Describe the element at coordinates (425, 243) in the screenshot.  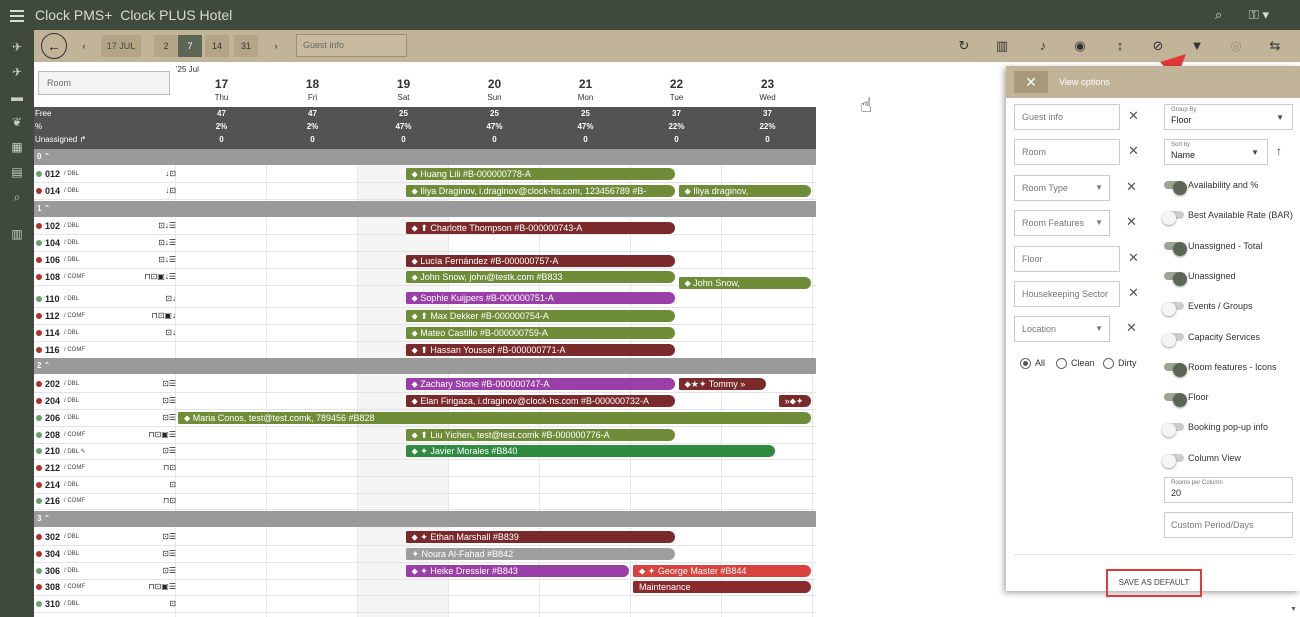
I see `room-row: 104/ DBL ⊡↓☰` at that location.